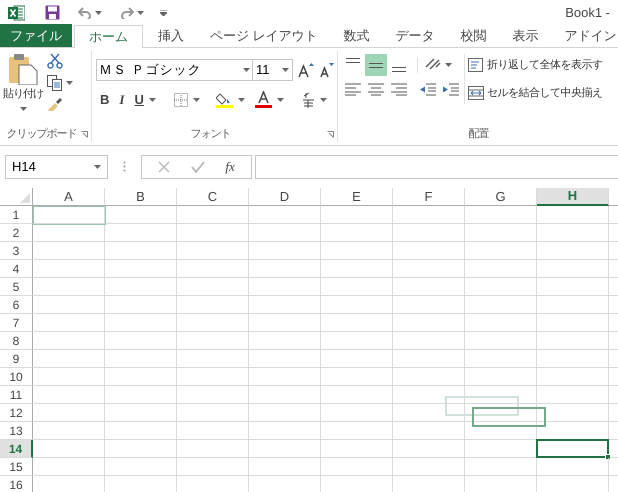 This screenshot has width=618, height=492. Describe the element at coordinates (16, 287) in the screenshot. I see `row-header: 5` at that location.